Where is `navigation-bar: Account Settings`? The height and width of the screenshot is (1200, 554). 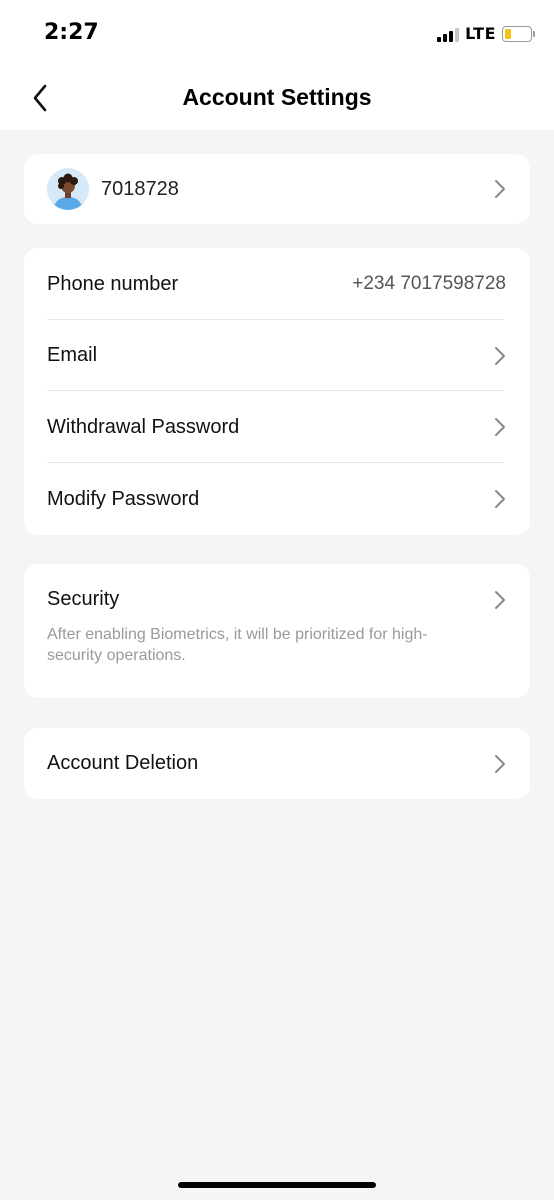
navigation-bar: Account Settings is located at coordinates (277, 98).